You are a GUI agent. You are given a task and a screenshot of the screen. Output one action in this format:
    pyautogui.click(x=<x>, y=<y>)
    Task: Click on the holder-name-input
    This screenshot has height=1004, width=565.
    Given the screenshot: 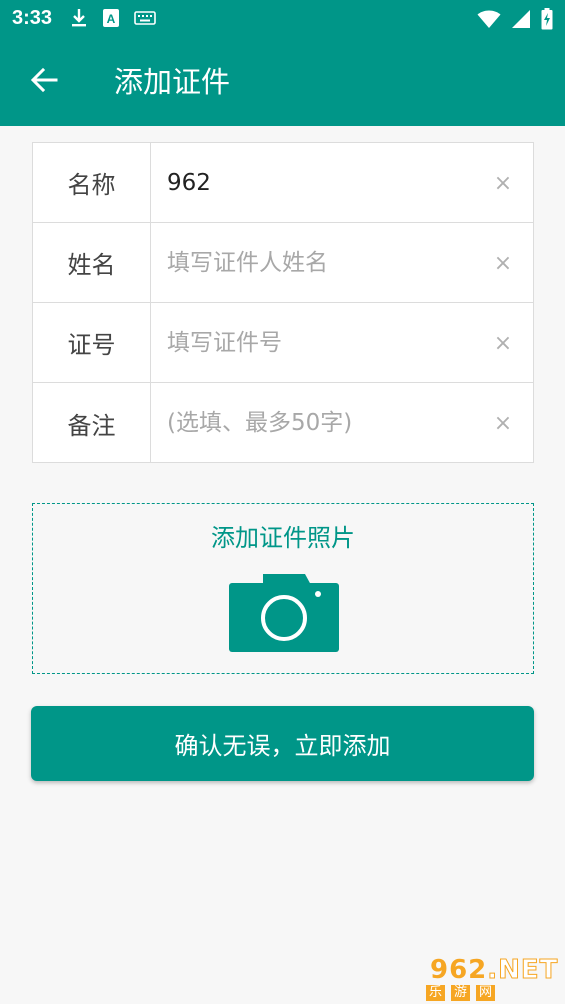 What is the action you would take?
    pyautogui.click(x=321, y=262)
    